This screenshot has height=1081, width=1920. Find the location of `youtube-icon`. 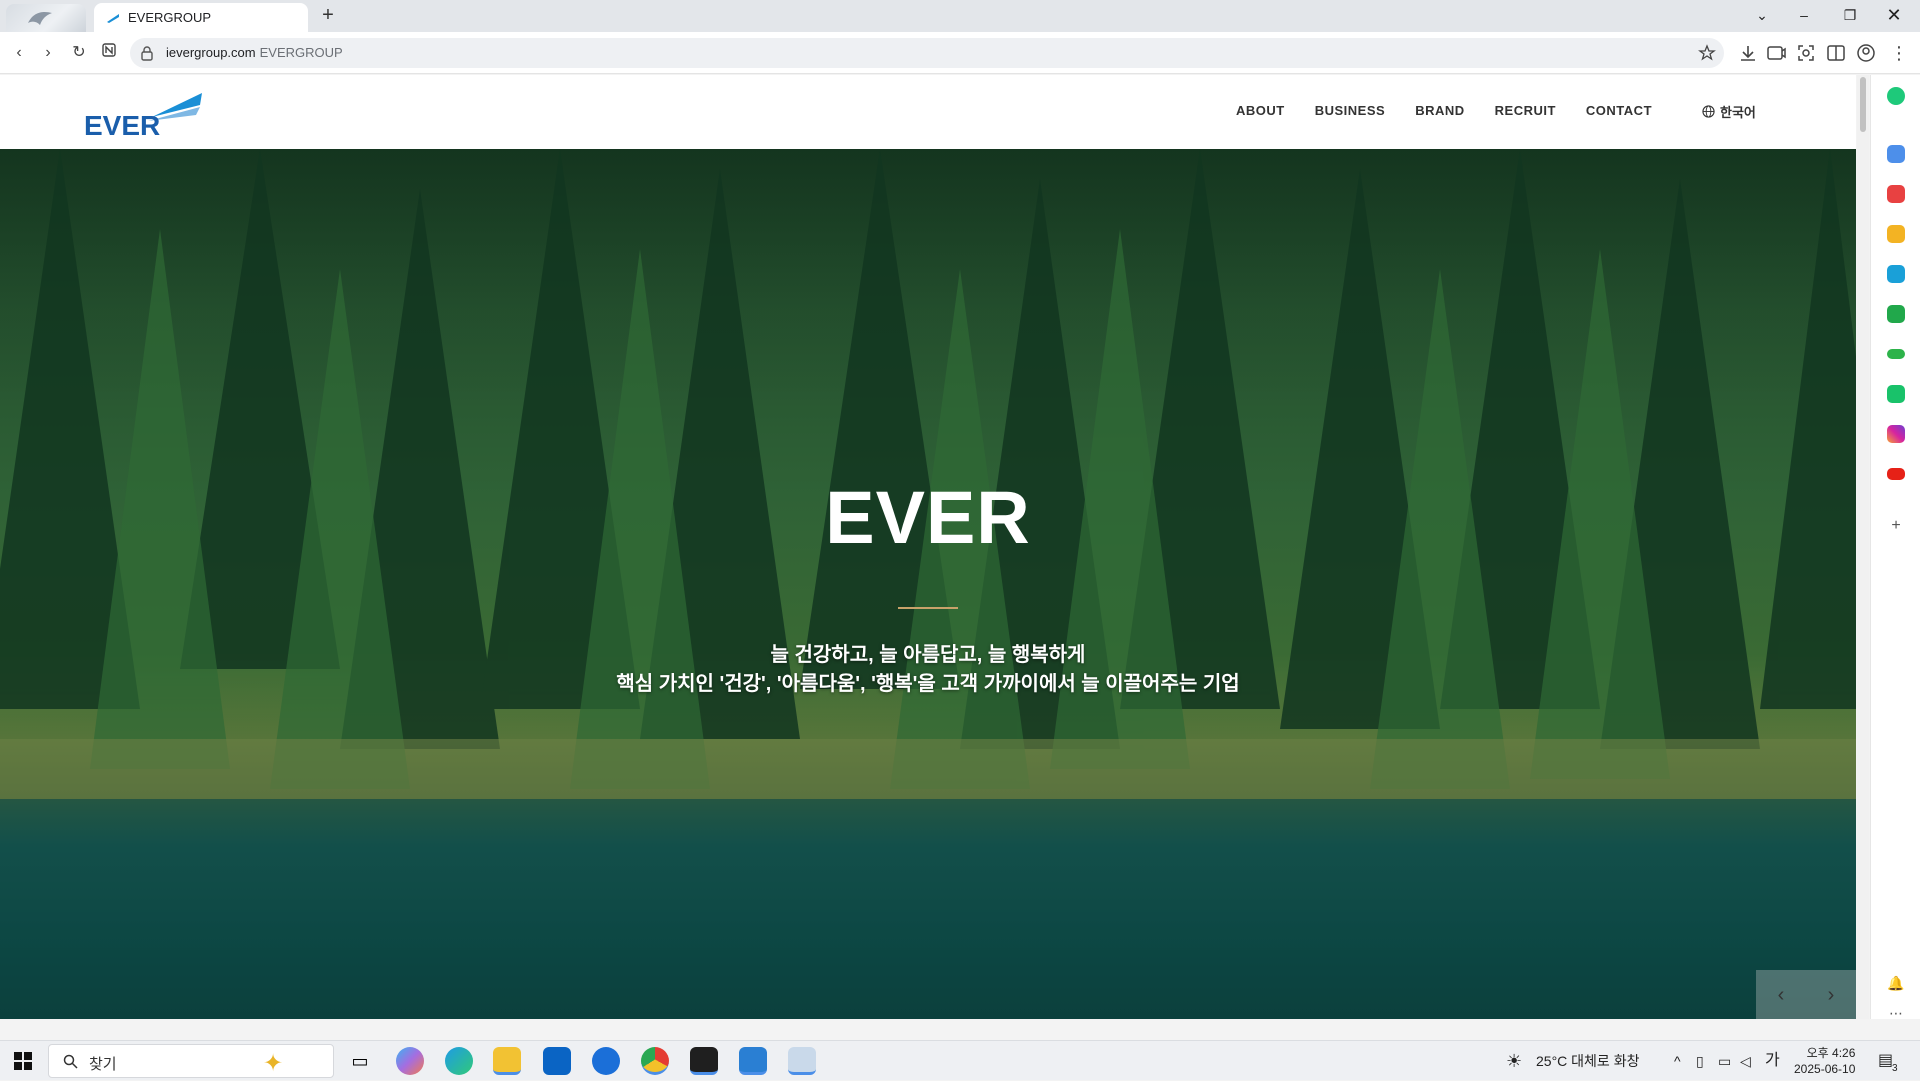

youtube-icon is located at coordinates (1896, 474).